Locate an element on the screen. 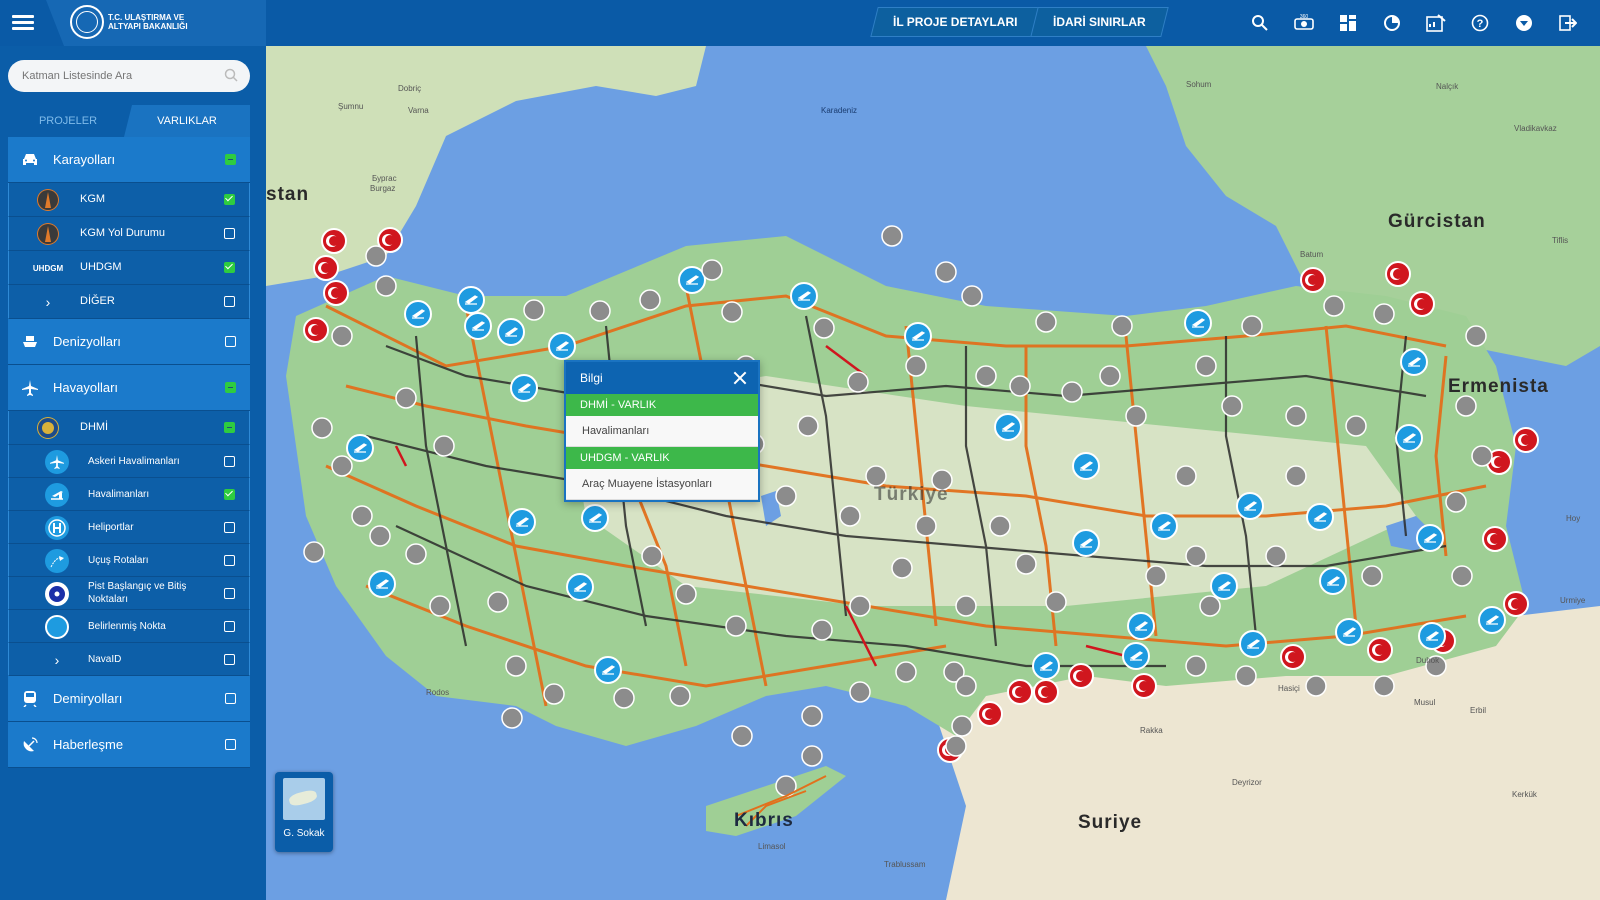  layer-navaid: › NavaID is located at coordinates (129, 659).